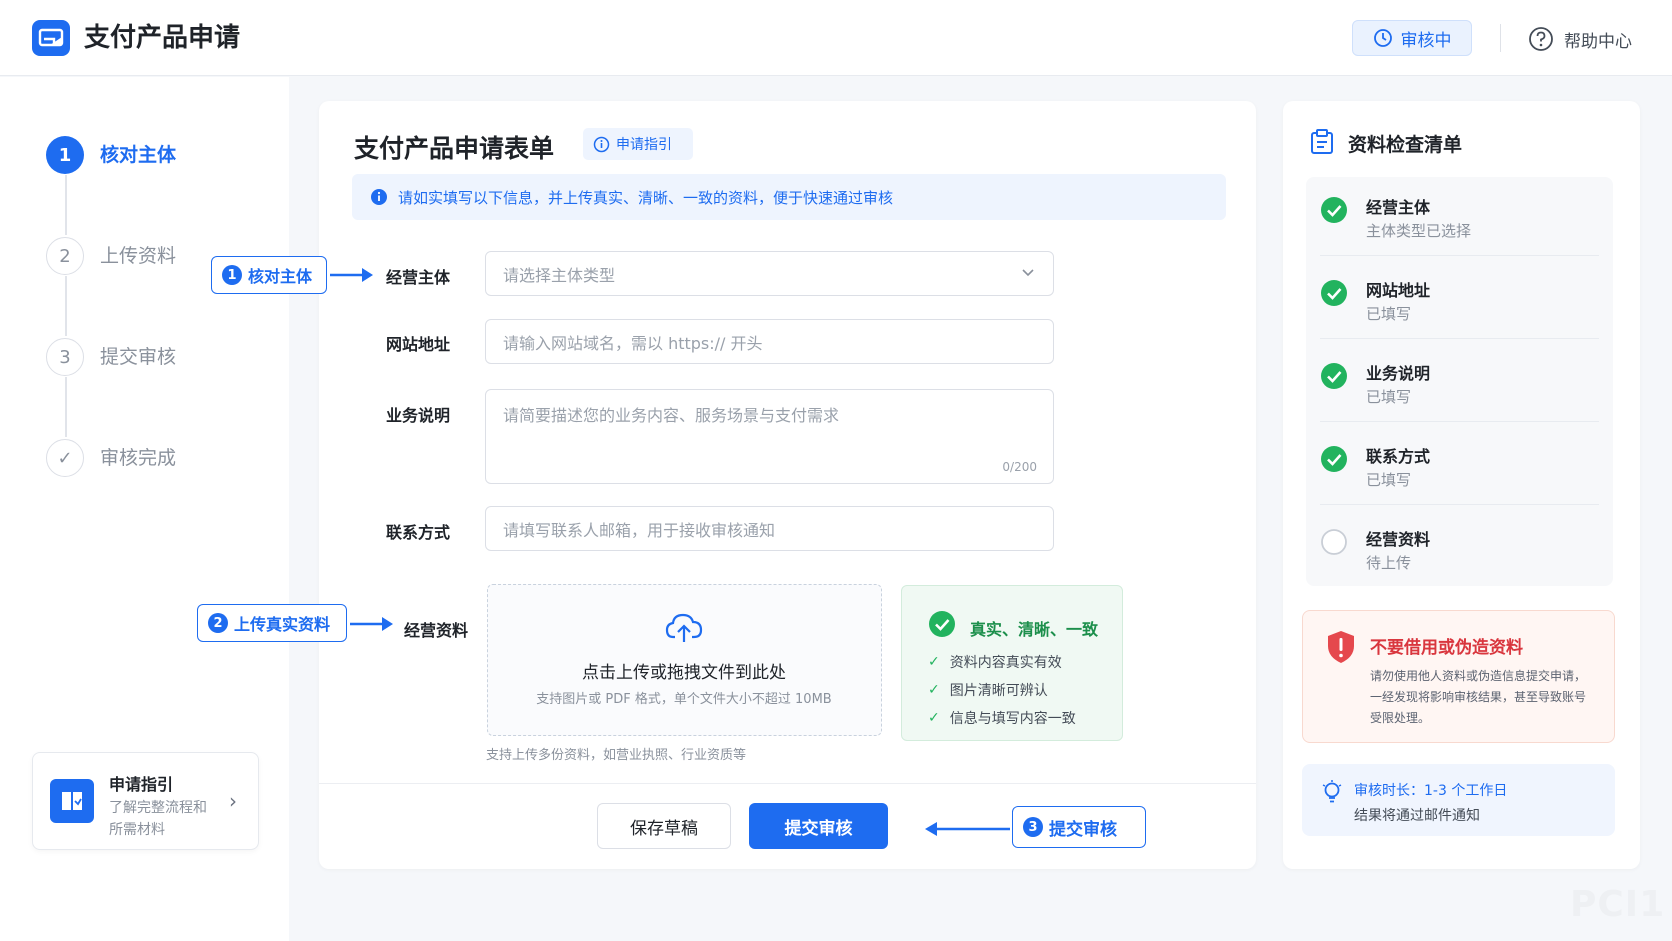 Image resolution: width=1672 pixels, height=941 pixels. Describe the element at coordinates (769, 273) in the screenshot. I see `entity-select: 请选择主体类型` at that location.